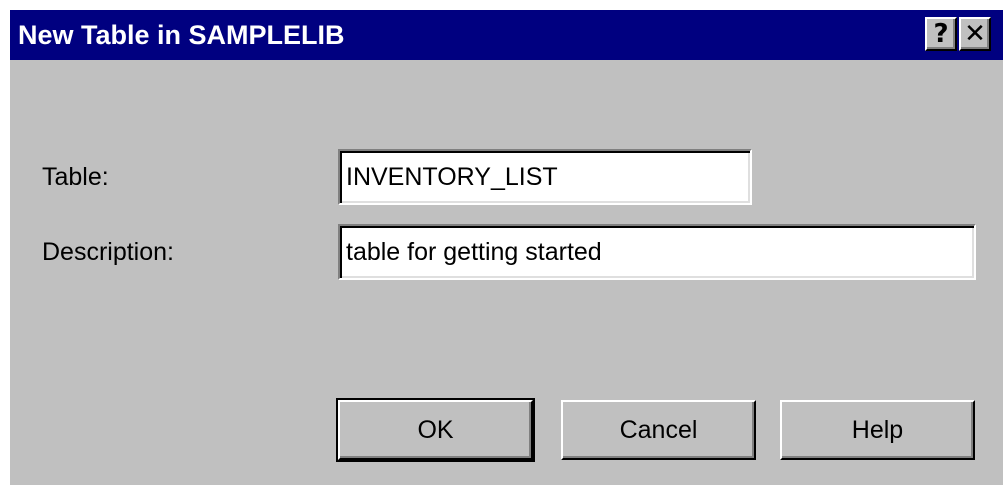  I want to click on description-field, so click(657, 252).